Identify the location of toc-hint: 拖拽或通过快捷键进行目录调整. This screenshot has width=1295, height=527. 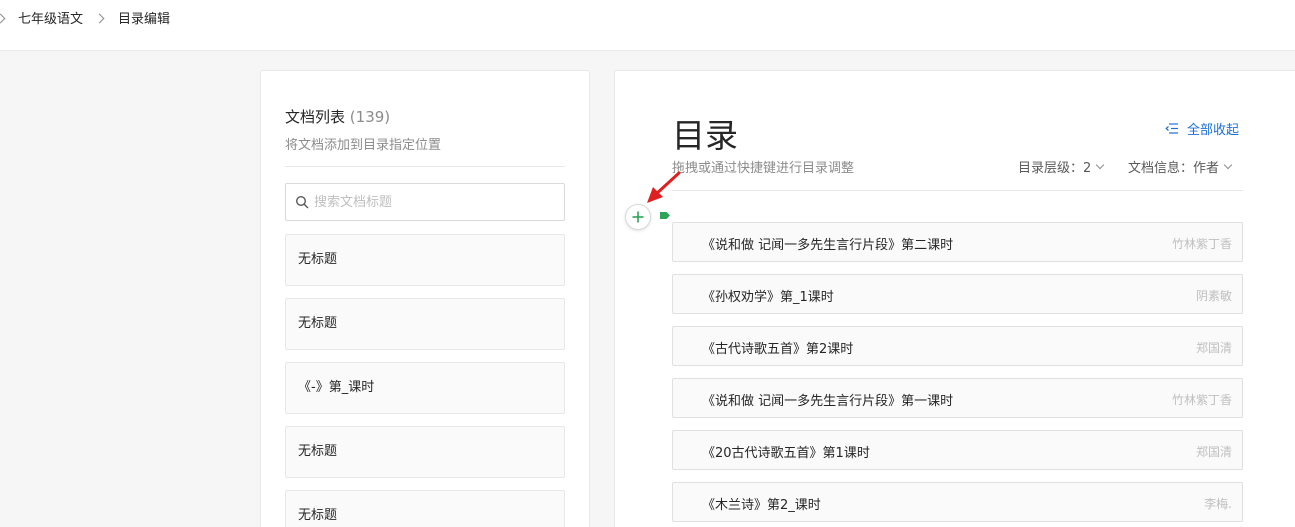
(763, 168).